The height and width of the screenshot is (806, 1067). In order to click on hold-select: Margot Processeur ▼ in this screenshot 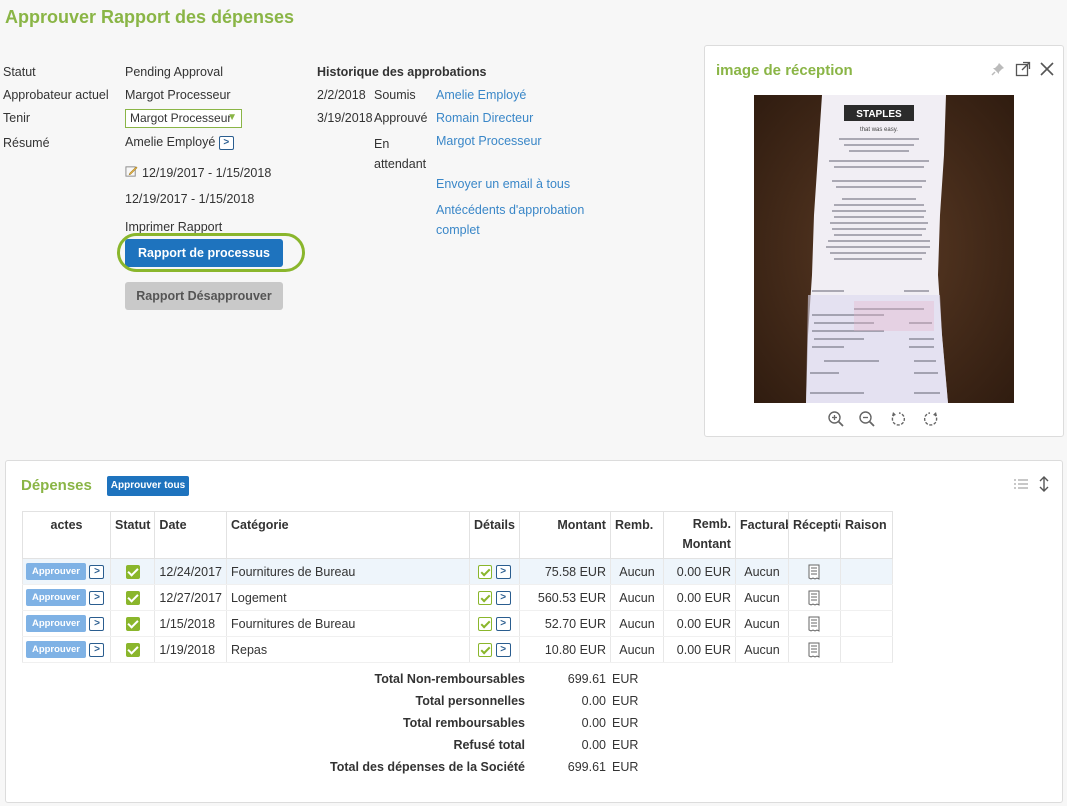, I will do `click(183, 118)`.